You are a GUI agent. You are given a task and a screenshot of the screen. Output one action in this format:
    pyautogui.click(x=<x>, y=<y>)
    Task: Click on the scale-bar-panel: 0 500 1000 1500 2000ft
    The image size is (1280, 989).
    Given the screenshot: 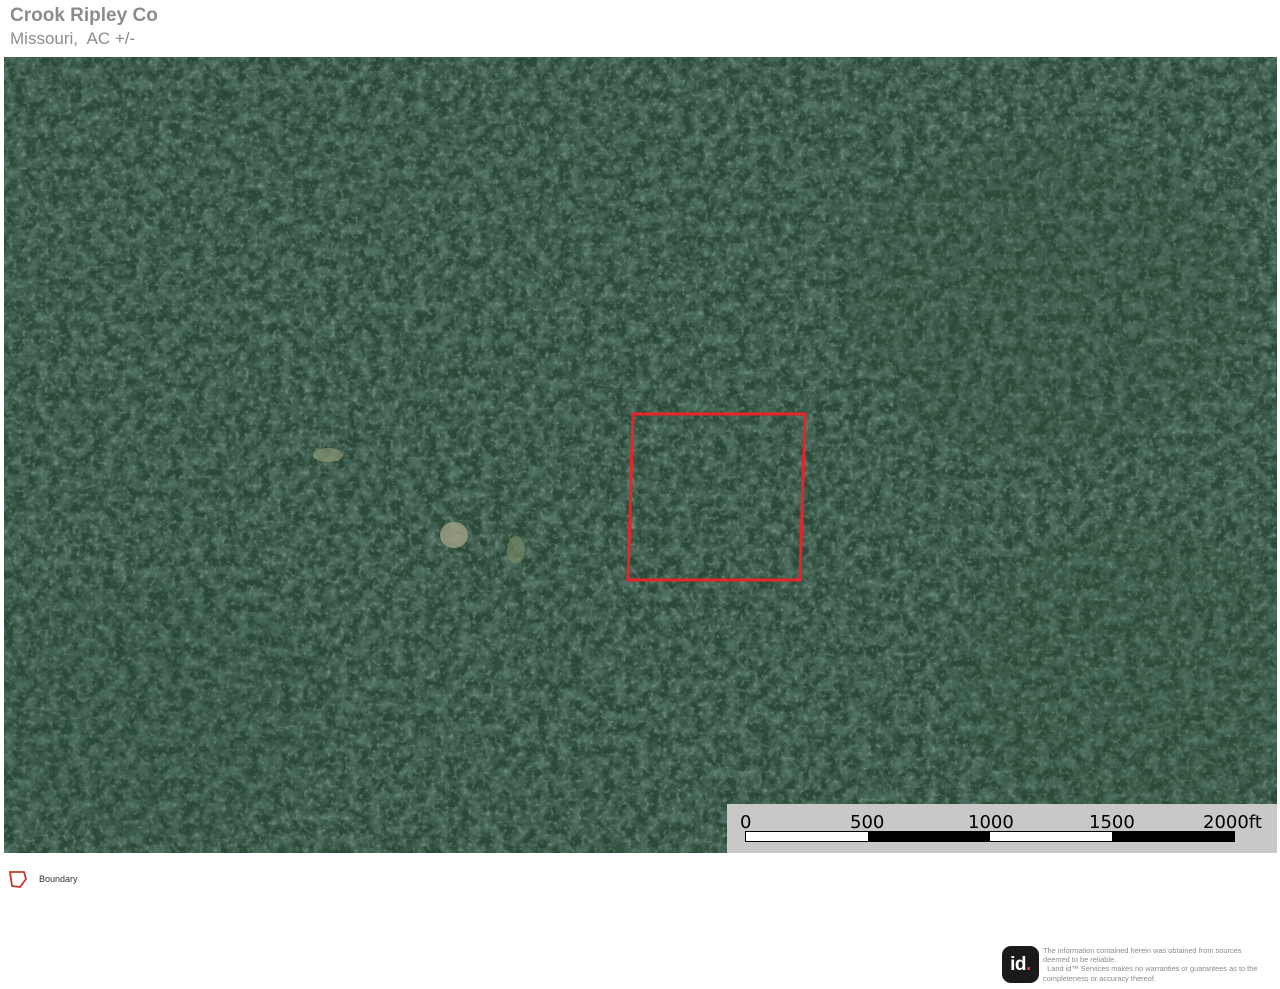 What is the action you would take?
    pyautogui.click(x=1002, y=828)
    